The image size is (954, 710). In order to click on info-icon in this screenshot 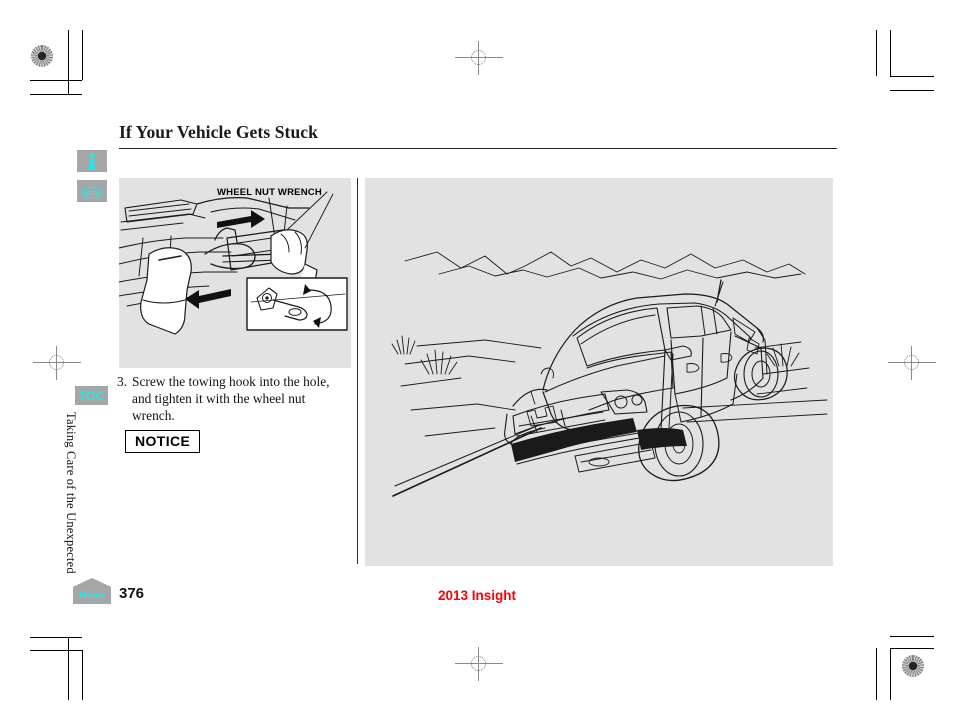, I will do `click(92, 161)`.